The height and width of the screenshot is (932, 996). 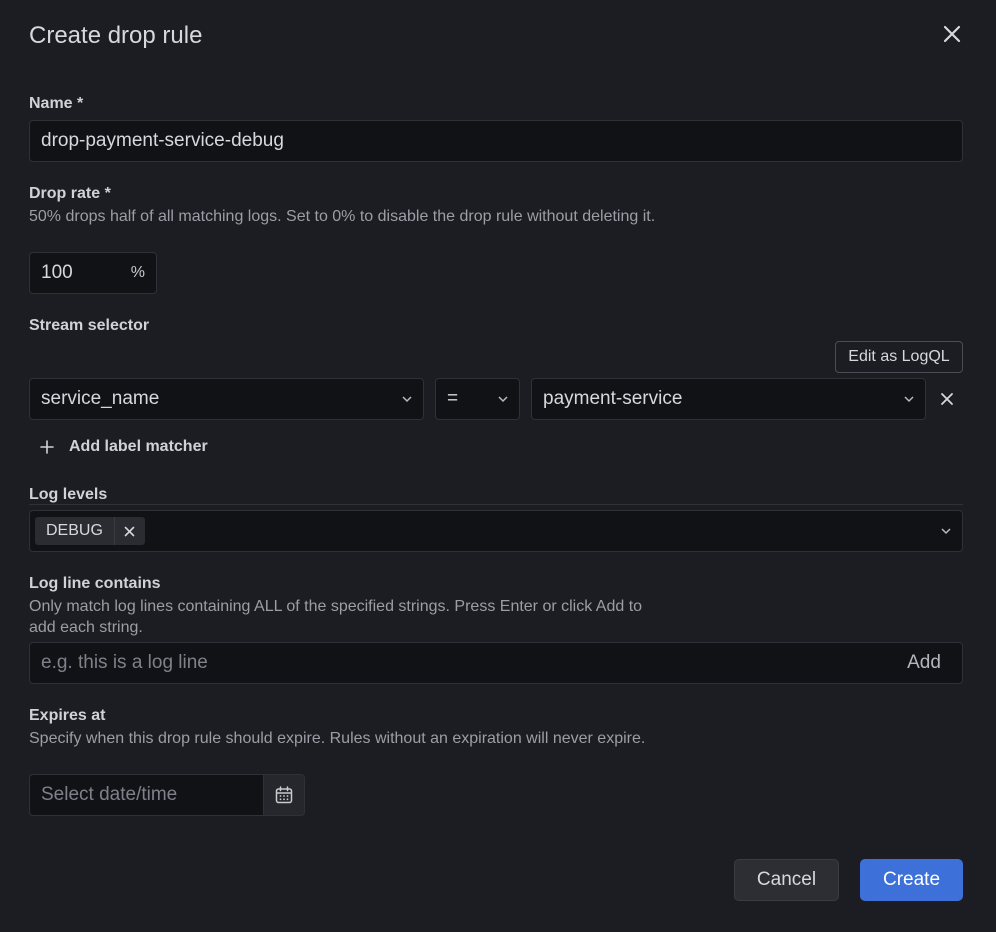 What do you see at coordinates (116, 35) in the screenshot?
I see `modal-title: Create drop rule` at bounding box center [116, 35].